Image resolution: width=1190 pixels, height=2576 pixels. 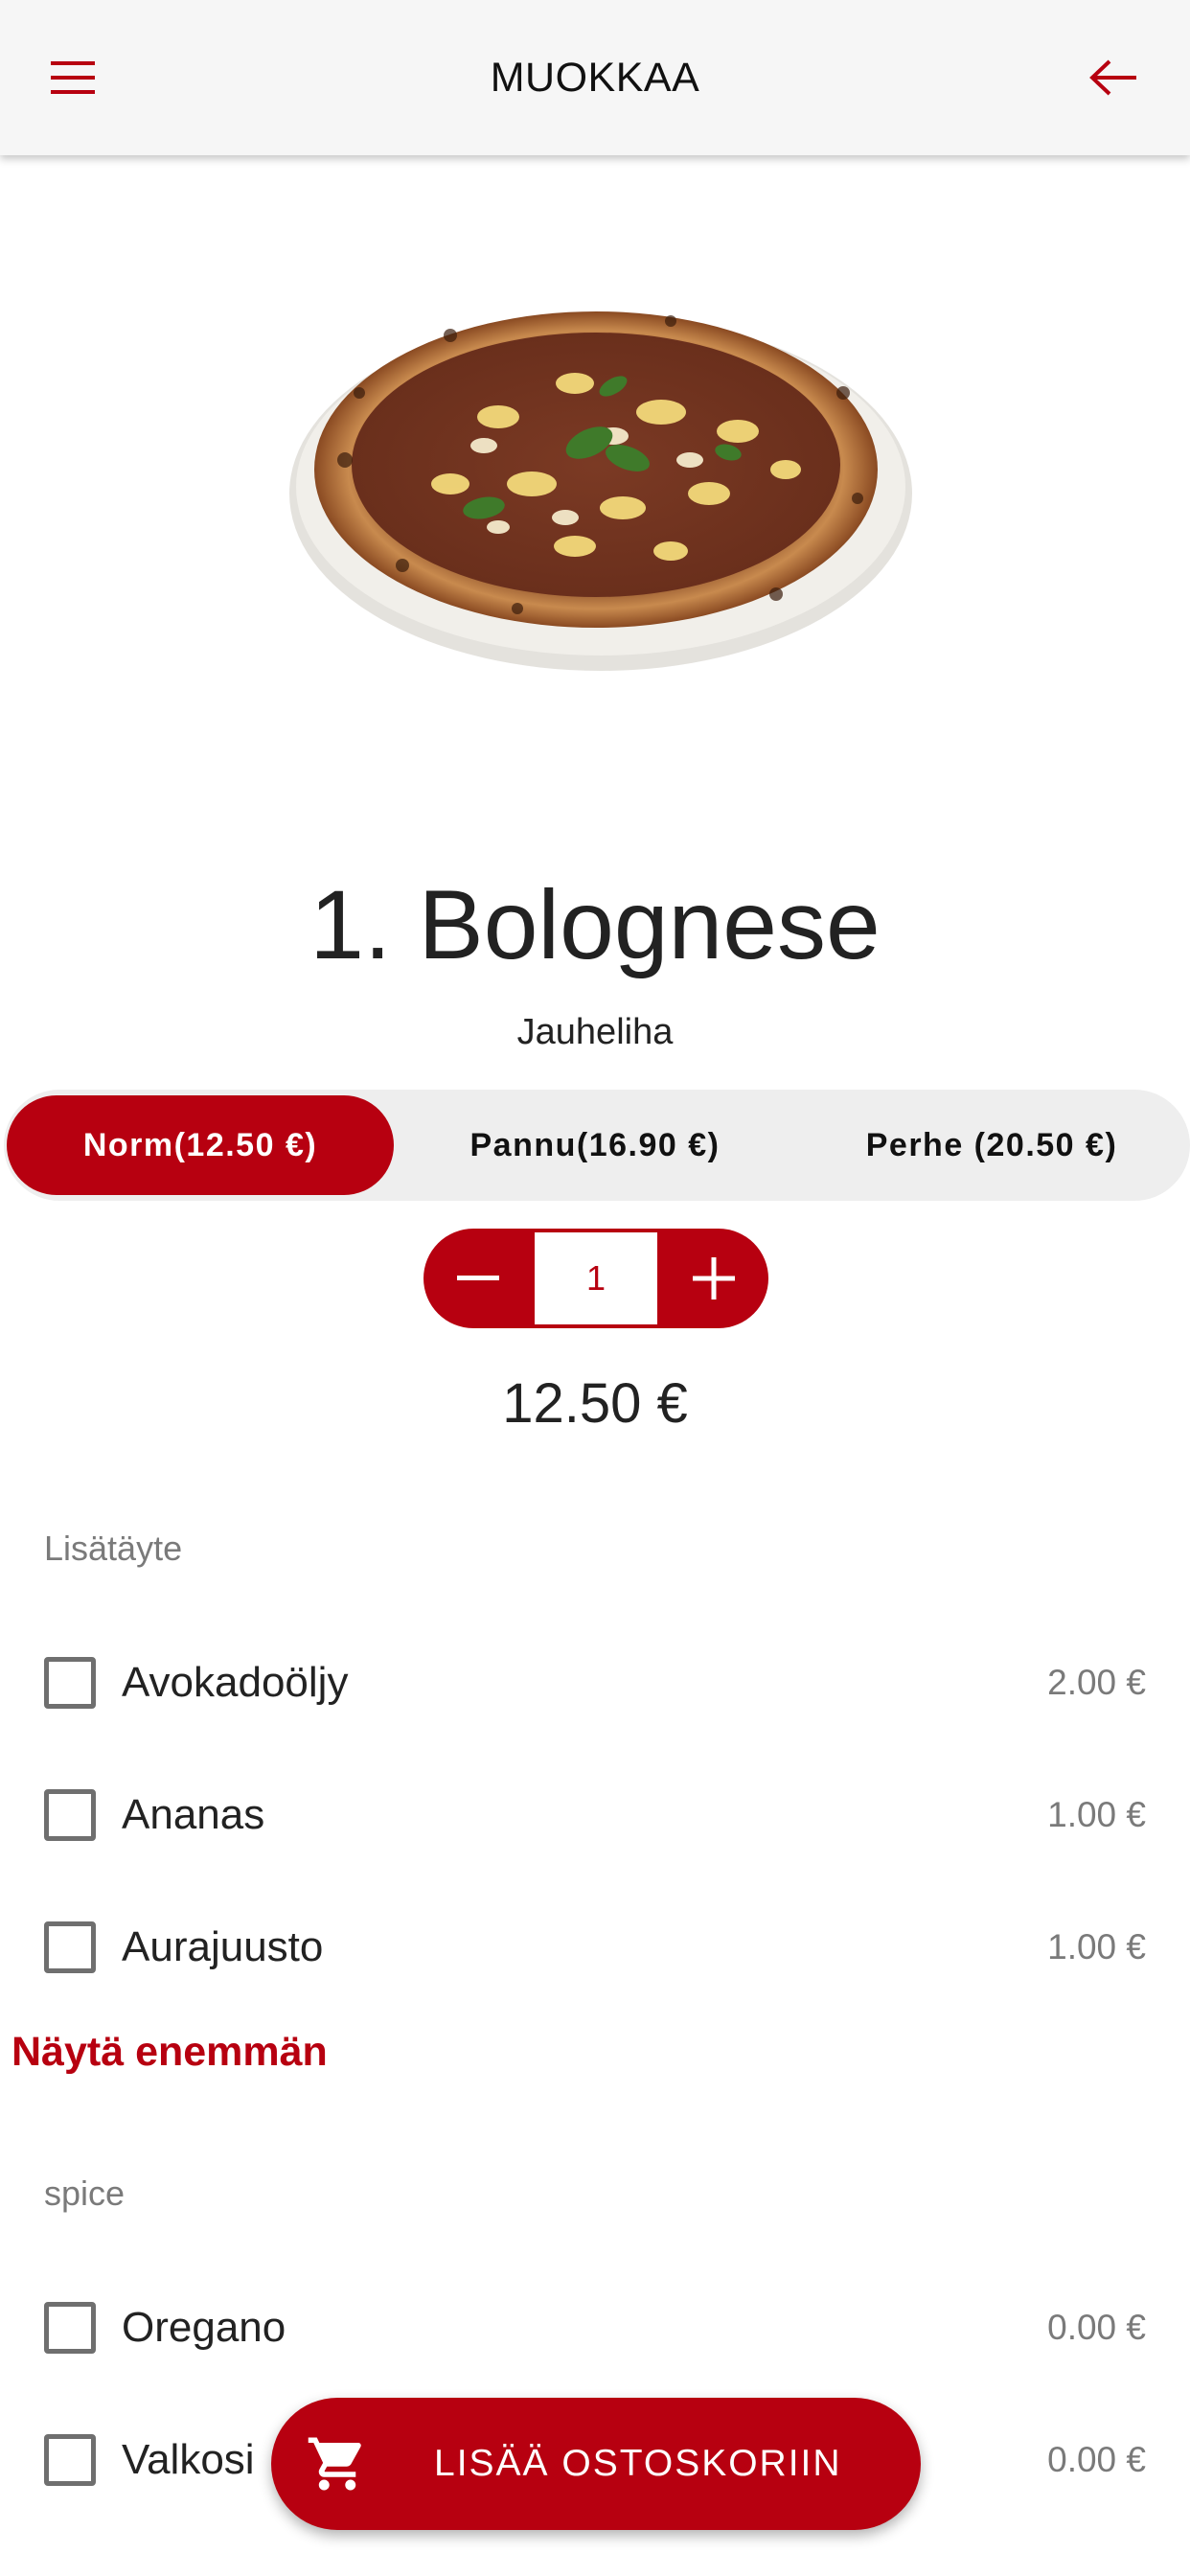 What do you see at coordinates (595, 1815) in the screenshot?
I see `option-row: Ananas 1.00 €` at bounding box center [595, 1815].